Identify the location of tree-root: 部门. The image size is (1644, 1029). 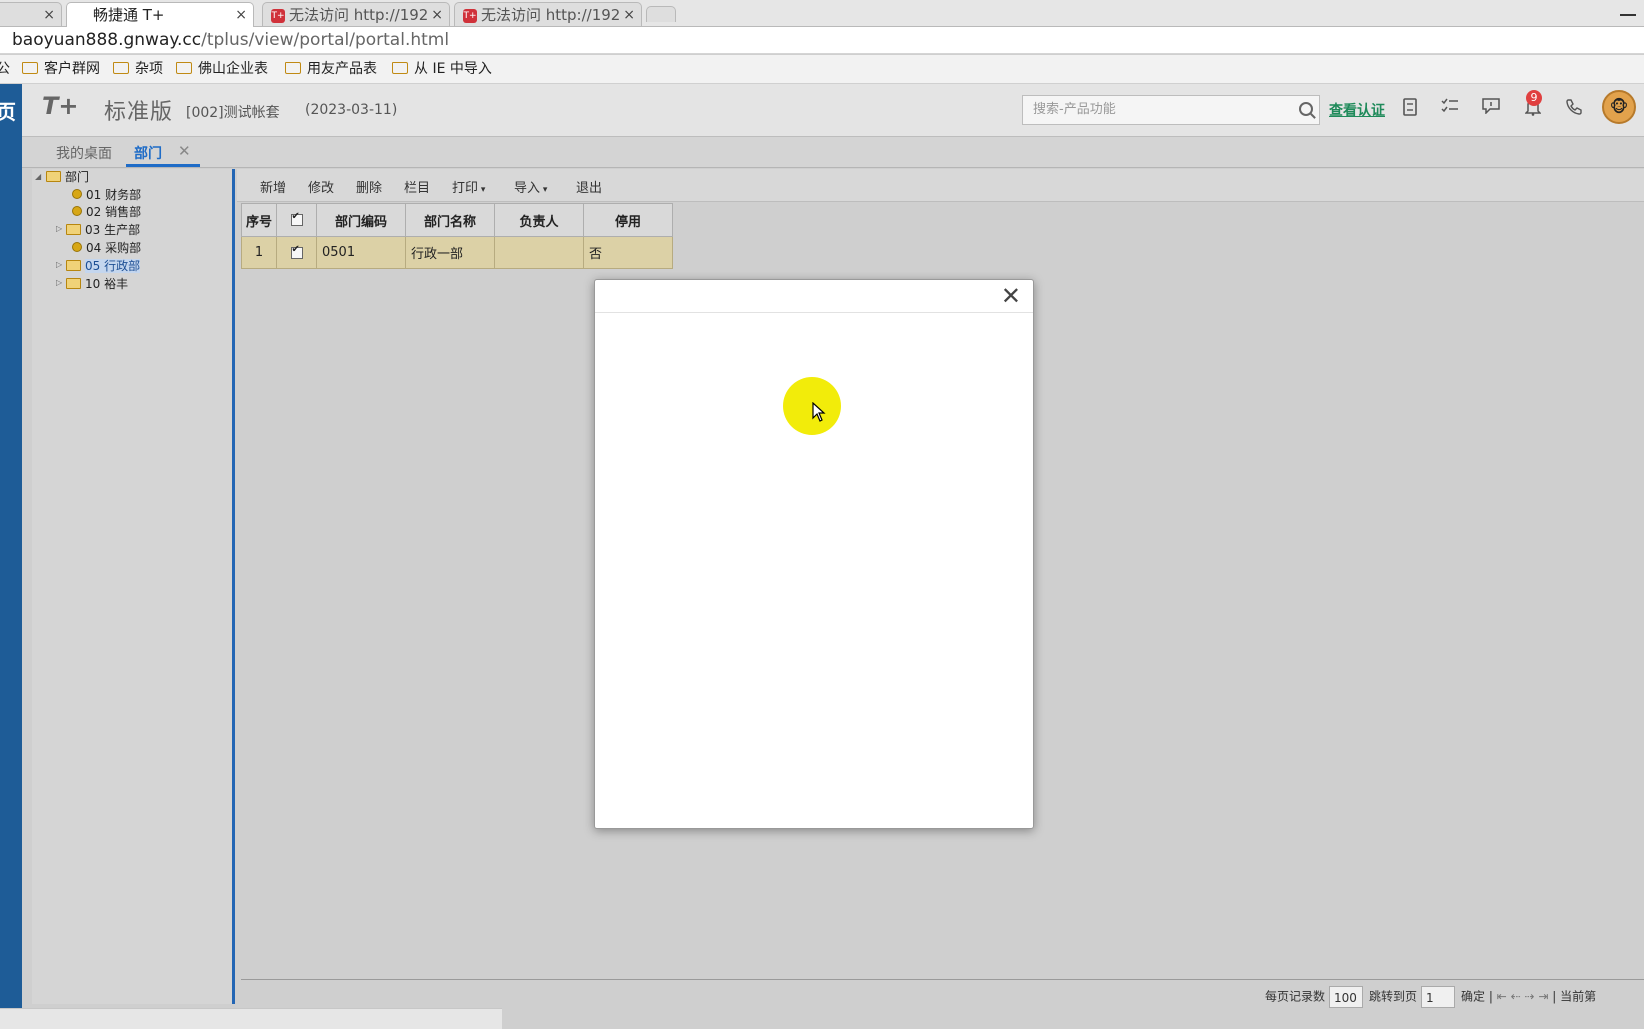
(67, 177).